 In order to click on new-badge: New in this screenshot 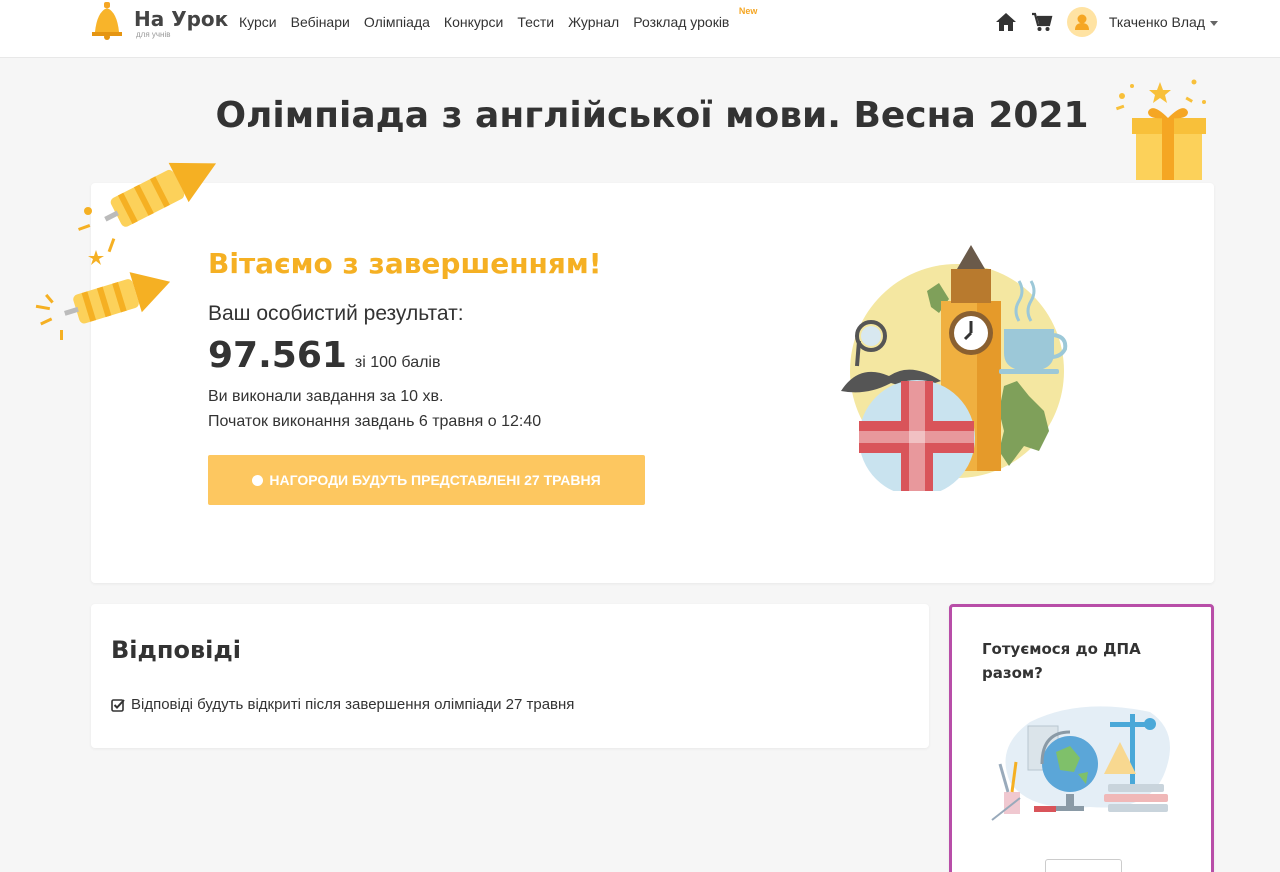, I will do `click(748, 11)`.